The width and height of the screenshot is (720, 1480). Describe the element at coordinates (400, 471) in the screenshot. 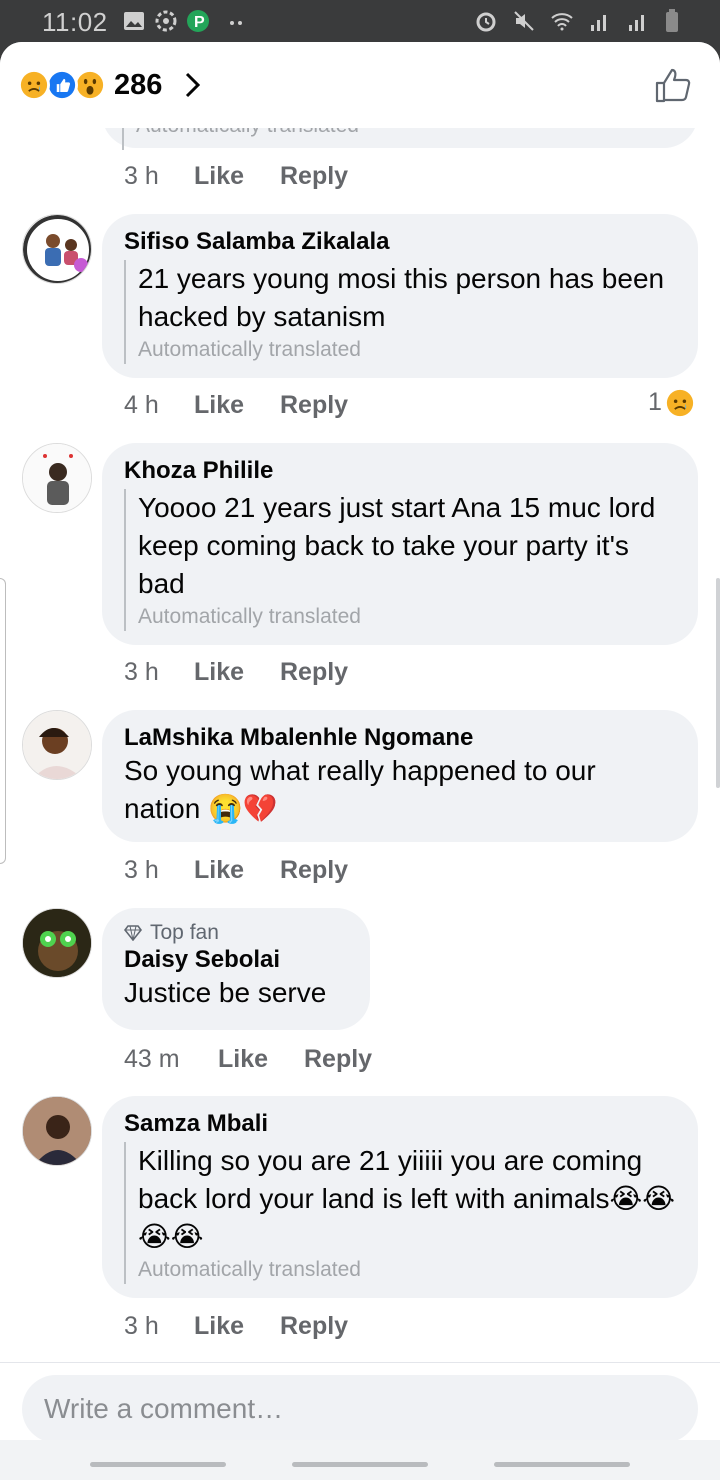

I see `comment-author: Khoza Philile` at that location.